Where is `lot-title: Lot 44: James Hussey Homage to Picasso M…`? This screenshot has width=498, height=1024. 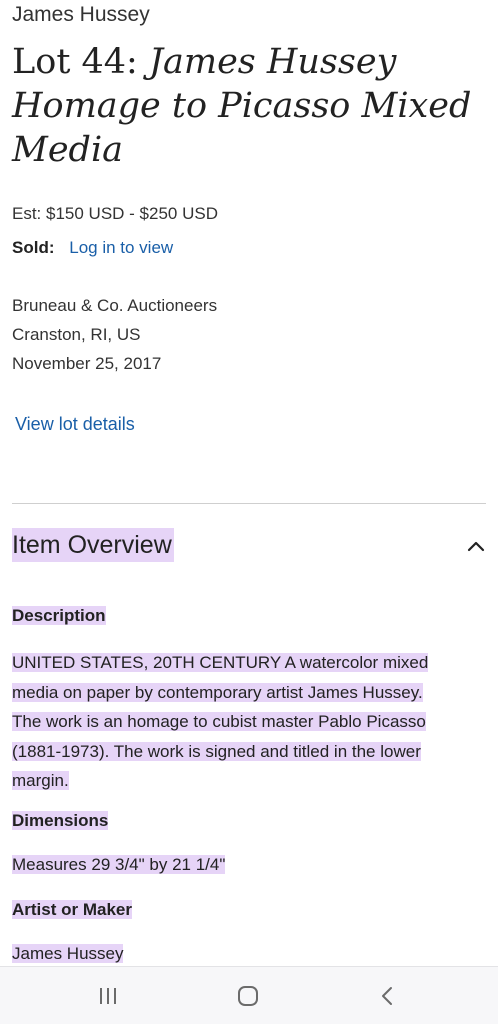 lot-title: Lot 44: James Hussey Homage to Picasso M… is located at coordinates (247, 106).